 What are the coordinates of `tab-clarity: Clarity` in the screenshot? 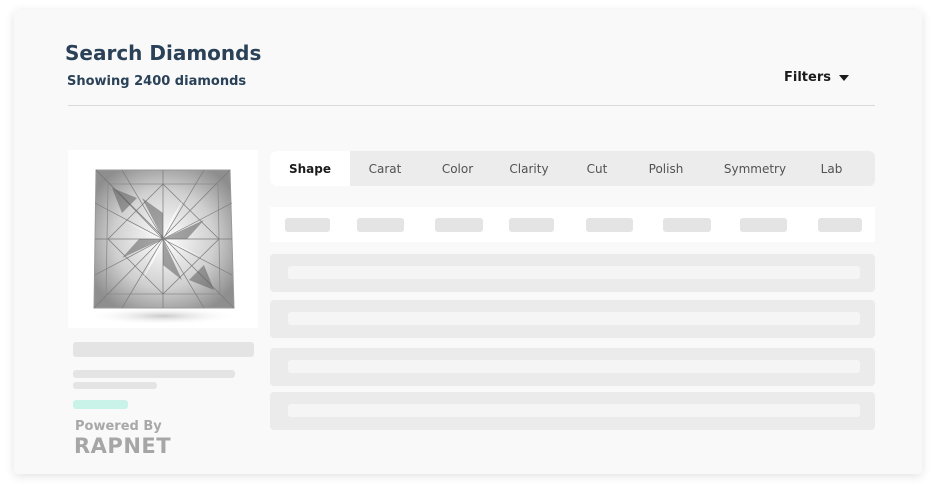 It's located at (529, 168).